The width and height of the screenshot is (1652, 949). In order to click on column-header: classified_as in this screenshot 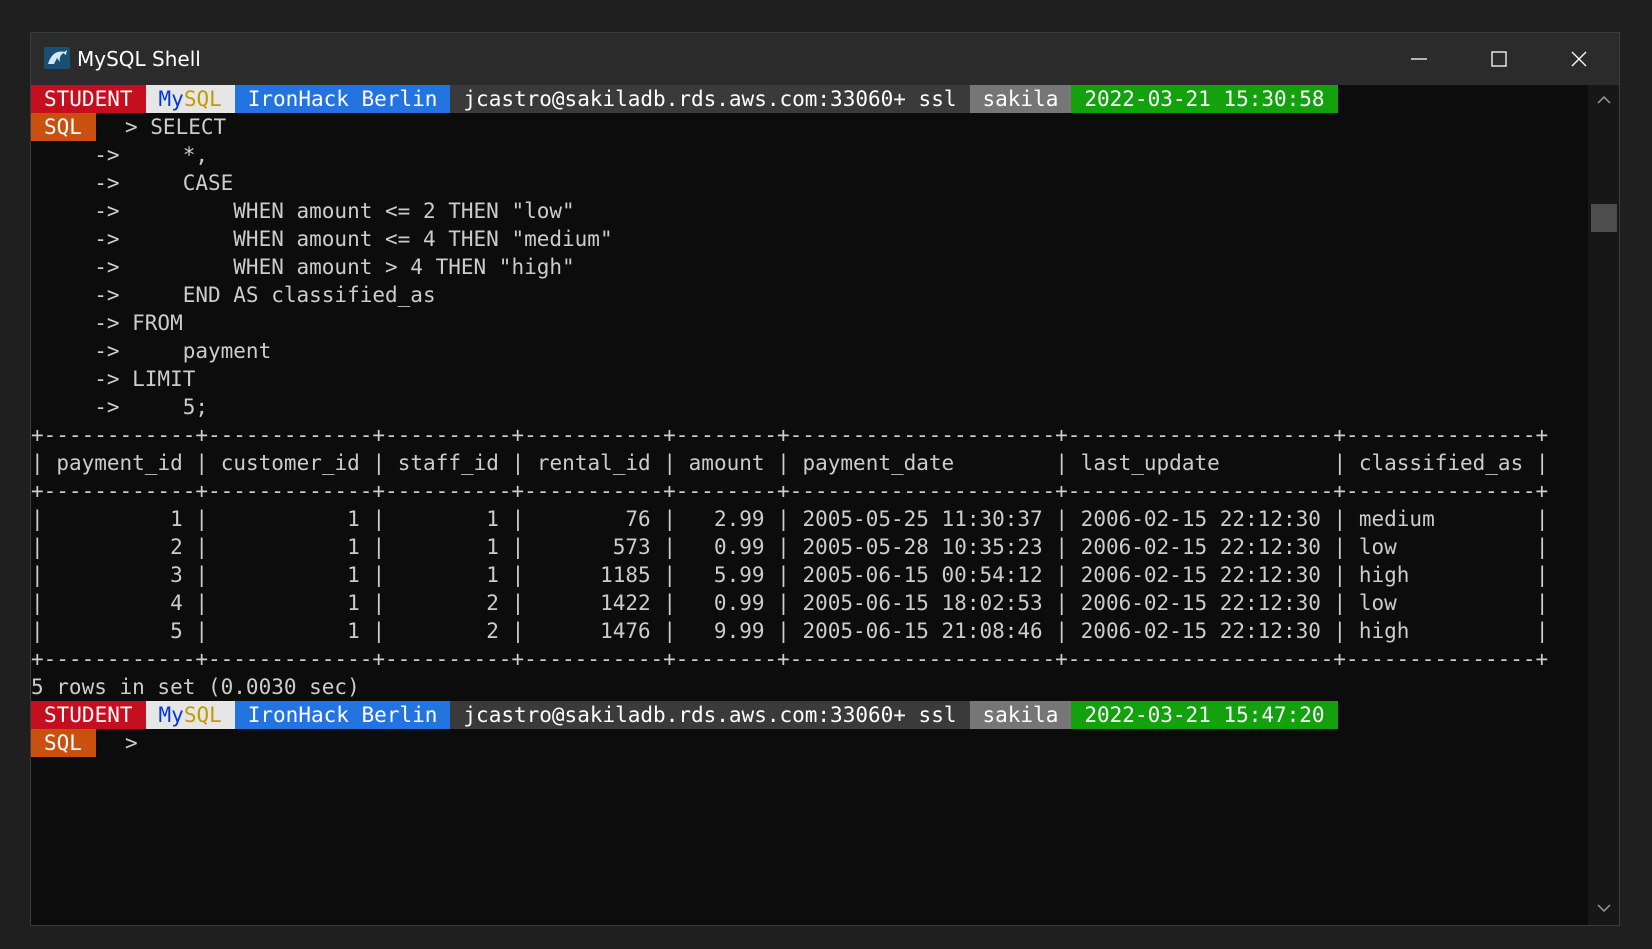, I will do `click(1441, 463)`.